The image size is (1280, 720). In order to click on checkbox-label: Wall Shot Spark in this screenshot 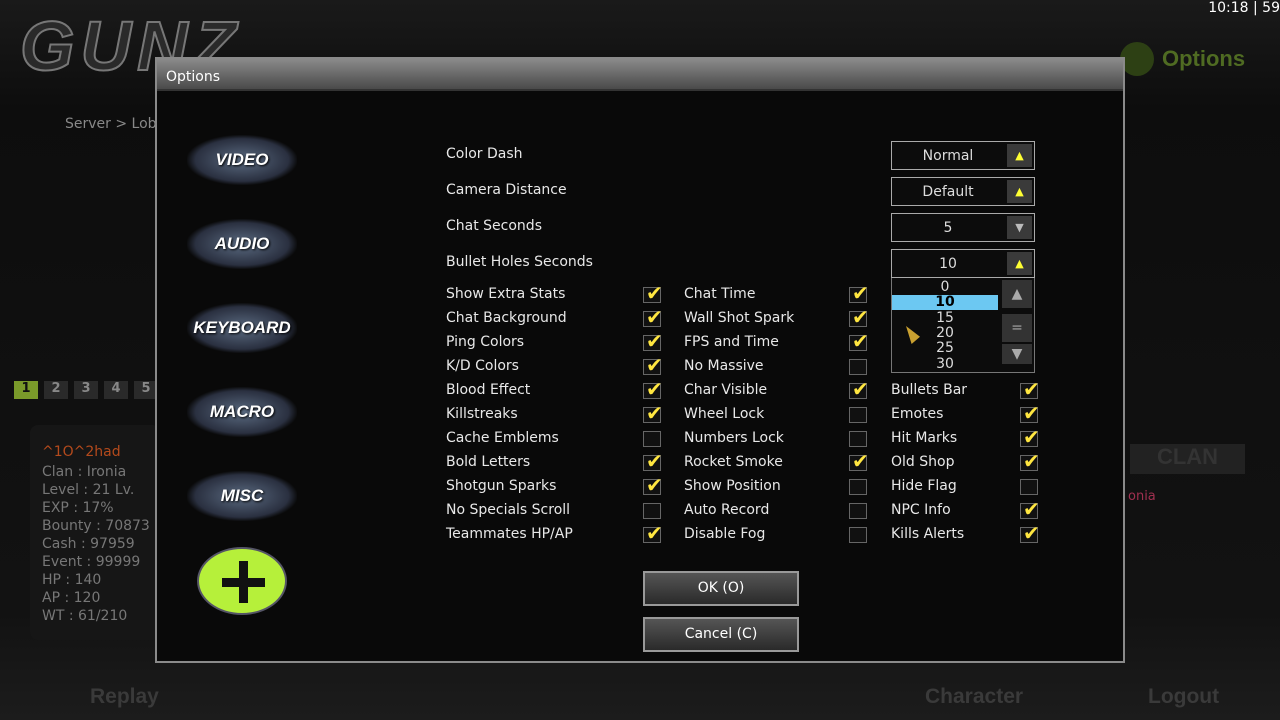, I will do `click(739, 318)`.